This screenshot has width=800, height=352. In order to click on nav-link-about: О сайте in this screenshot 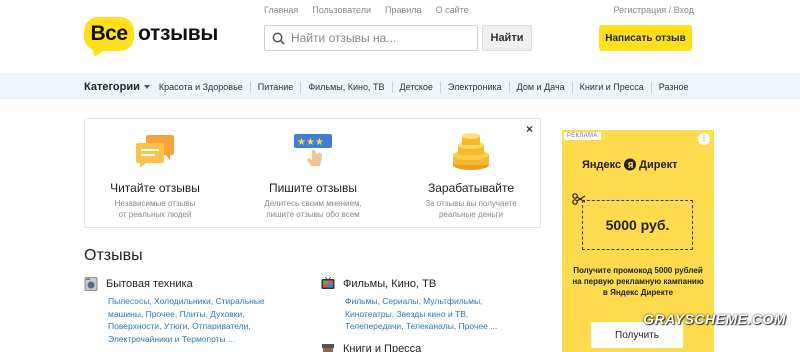, I will do `click(452, 10)`.